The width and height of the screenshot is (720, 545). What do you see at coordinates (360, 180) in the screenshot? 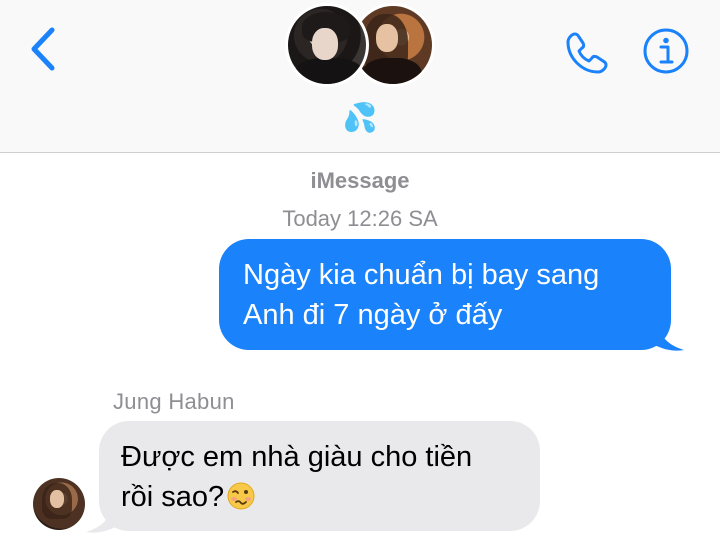
I see `service-label: iMessage` at bounding box center [360, 180].